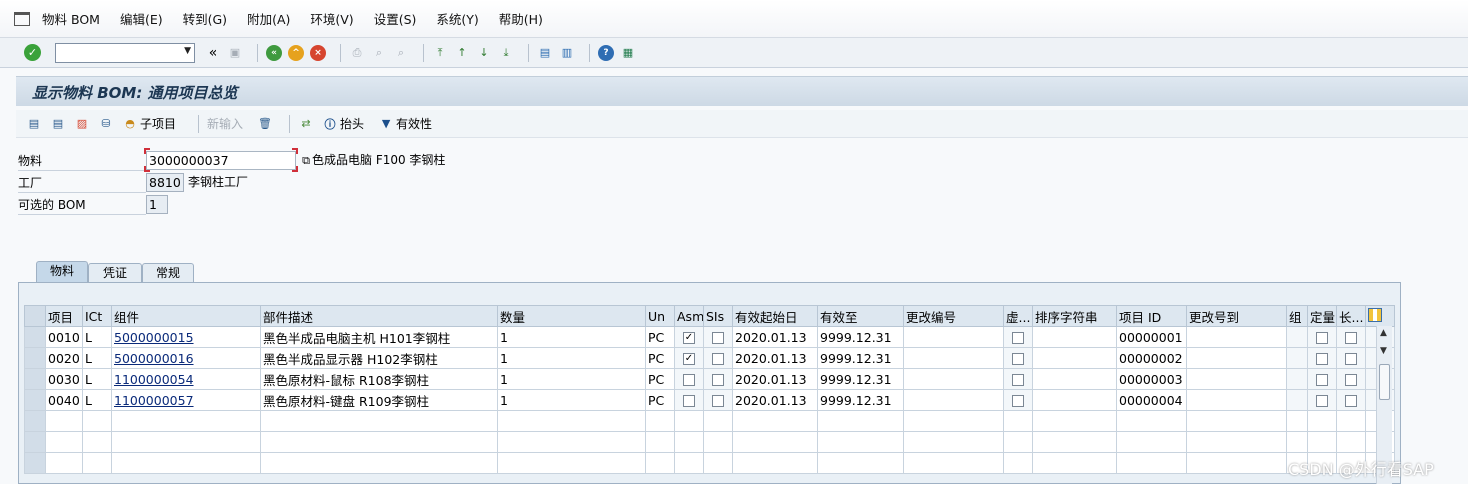  I want to click on help-icon: ?, so click(606, 52).